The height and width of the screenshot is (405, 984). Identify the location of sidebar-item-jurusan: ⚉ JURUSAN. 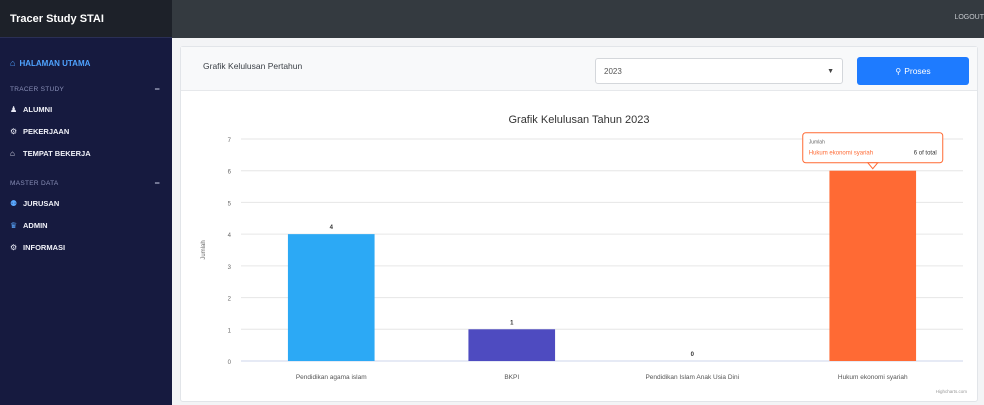
(86, 203).